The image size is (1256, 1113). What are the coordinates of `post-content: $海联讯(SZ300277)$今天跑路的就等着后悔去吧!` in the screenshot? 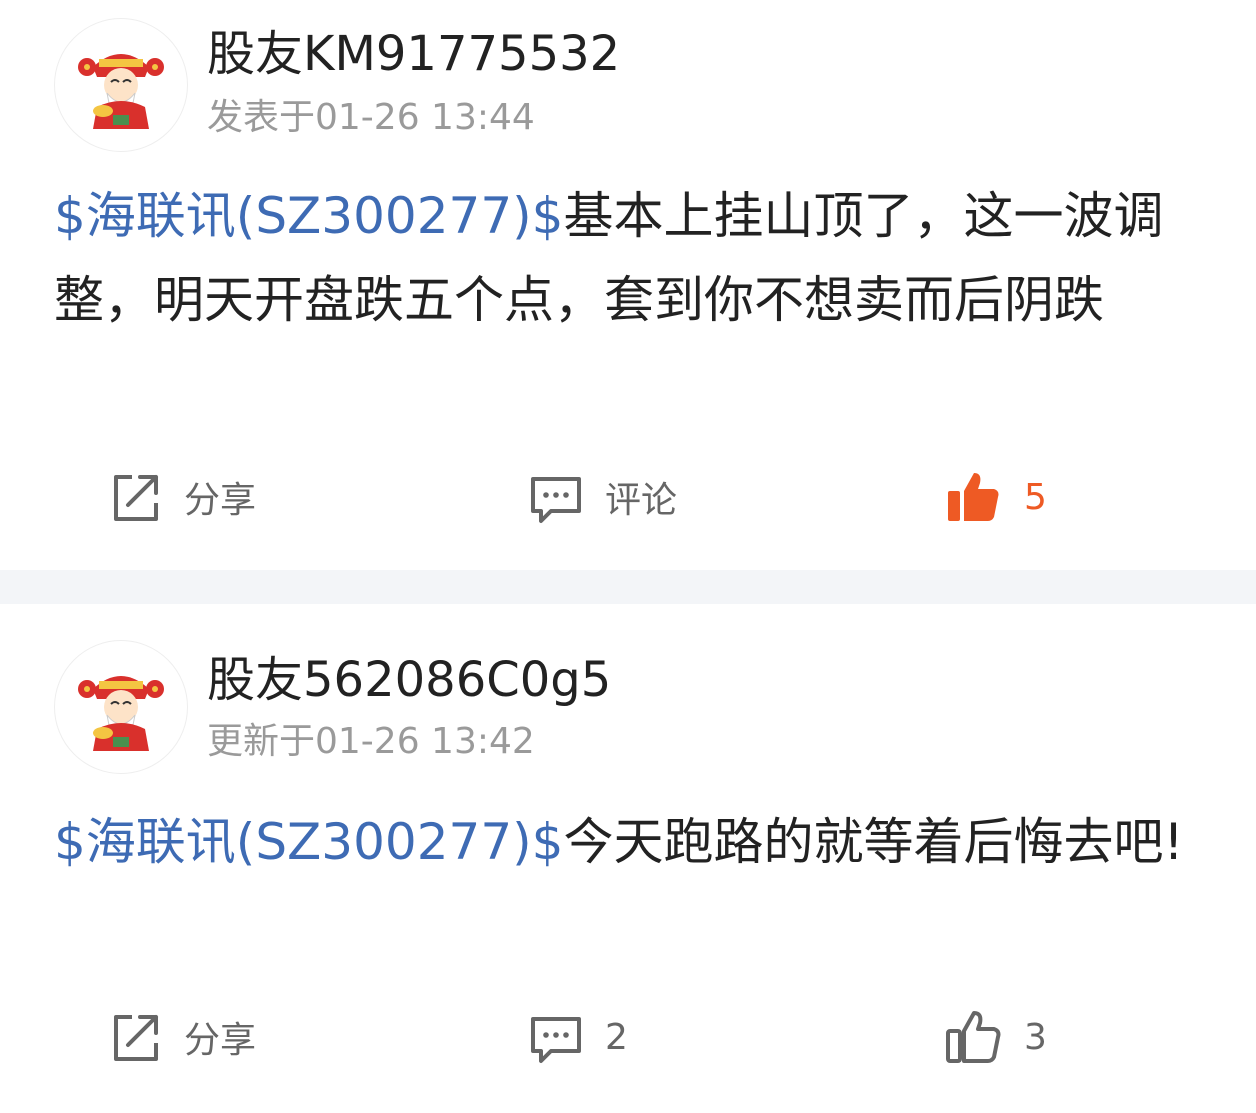 It's located at (634, 842).